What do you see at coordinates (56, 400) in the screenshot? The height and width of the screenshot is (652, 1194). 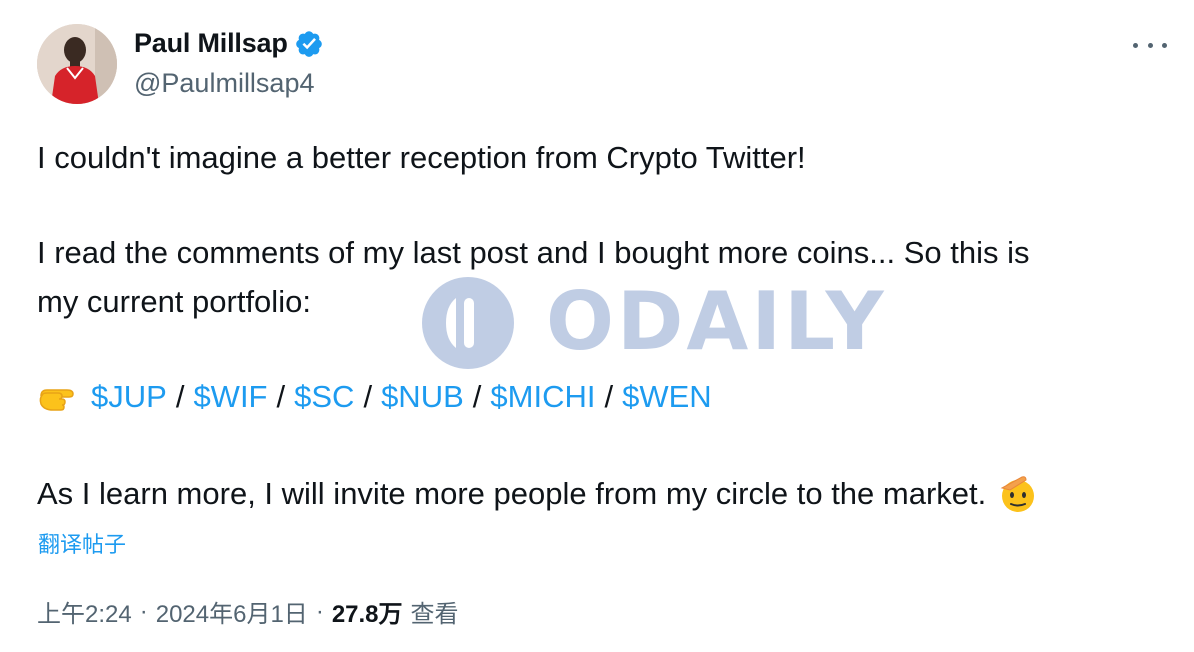 I see `pointing-right-icon` at bounding box center [56, 400].